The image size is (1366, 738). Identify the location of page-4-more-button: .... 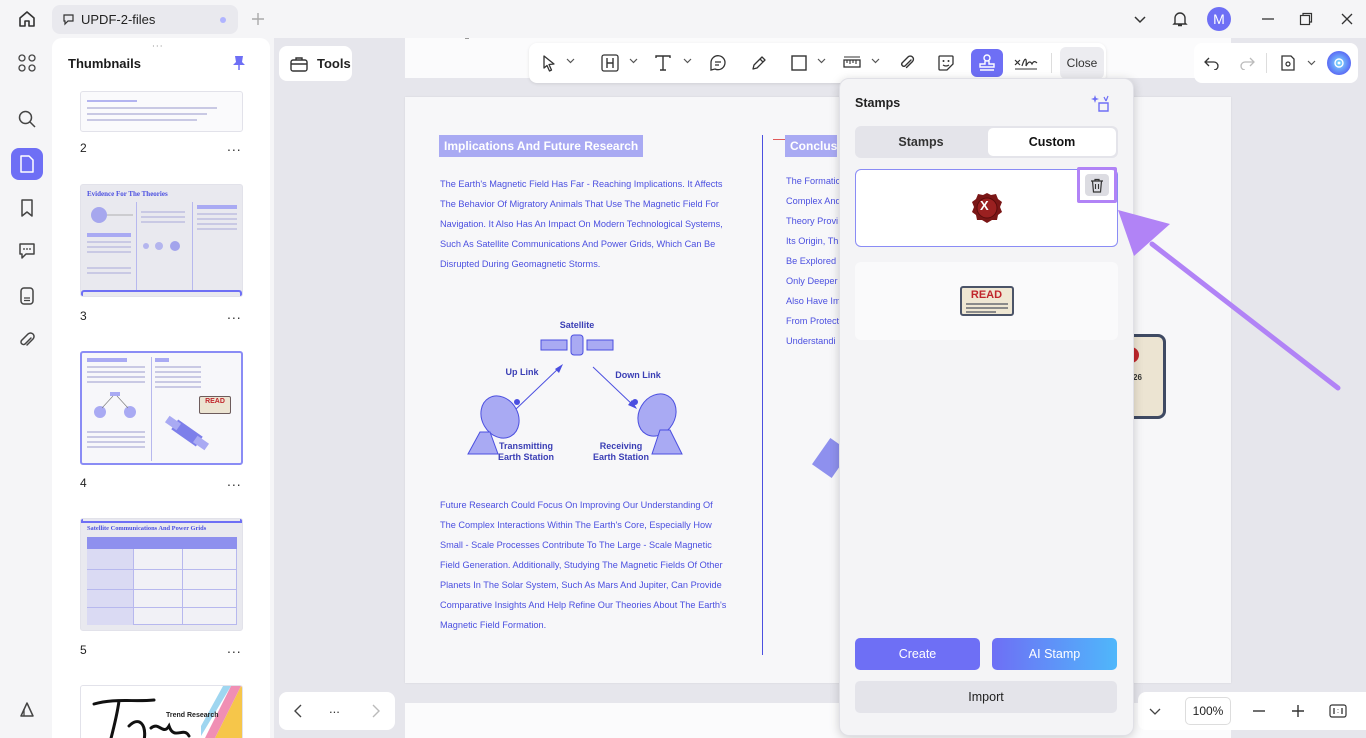
(234, 481).